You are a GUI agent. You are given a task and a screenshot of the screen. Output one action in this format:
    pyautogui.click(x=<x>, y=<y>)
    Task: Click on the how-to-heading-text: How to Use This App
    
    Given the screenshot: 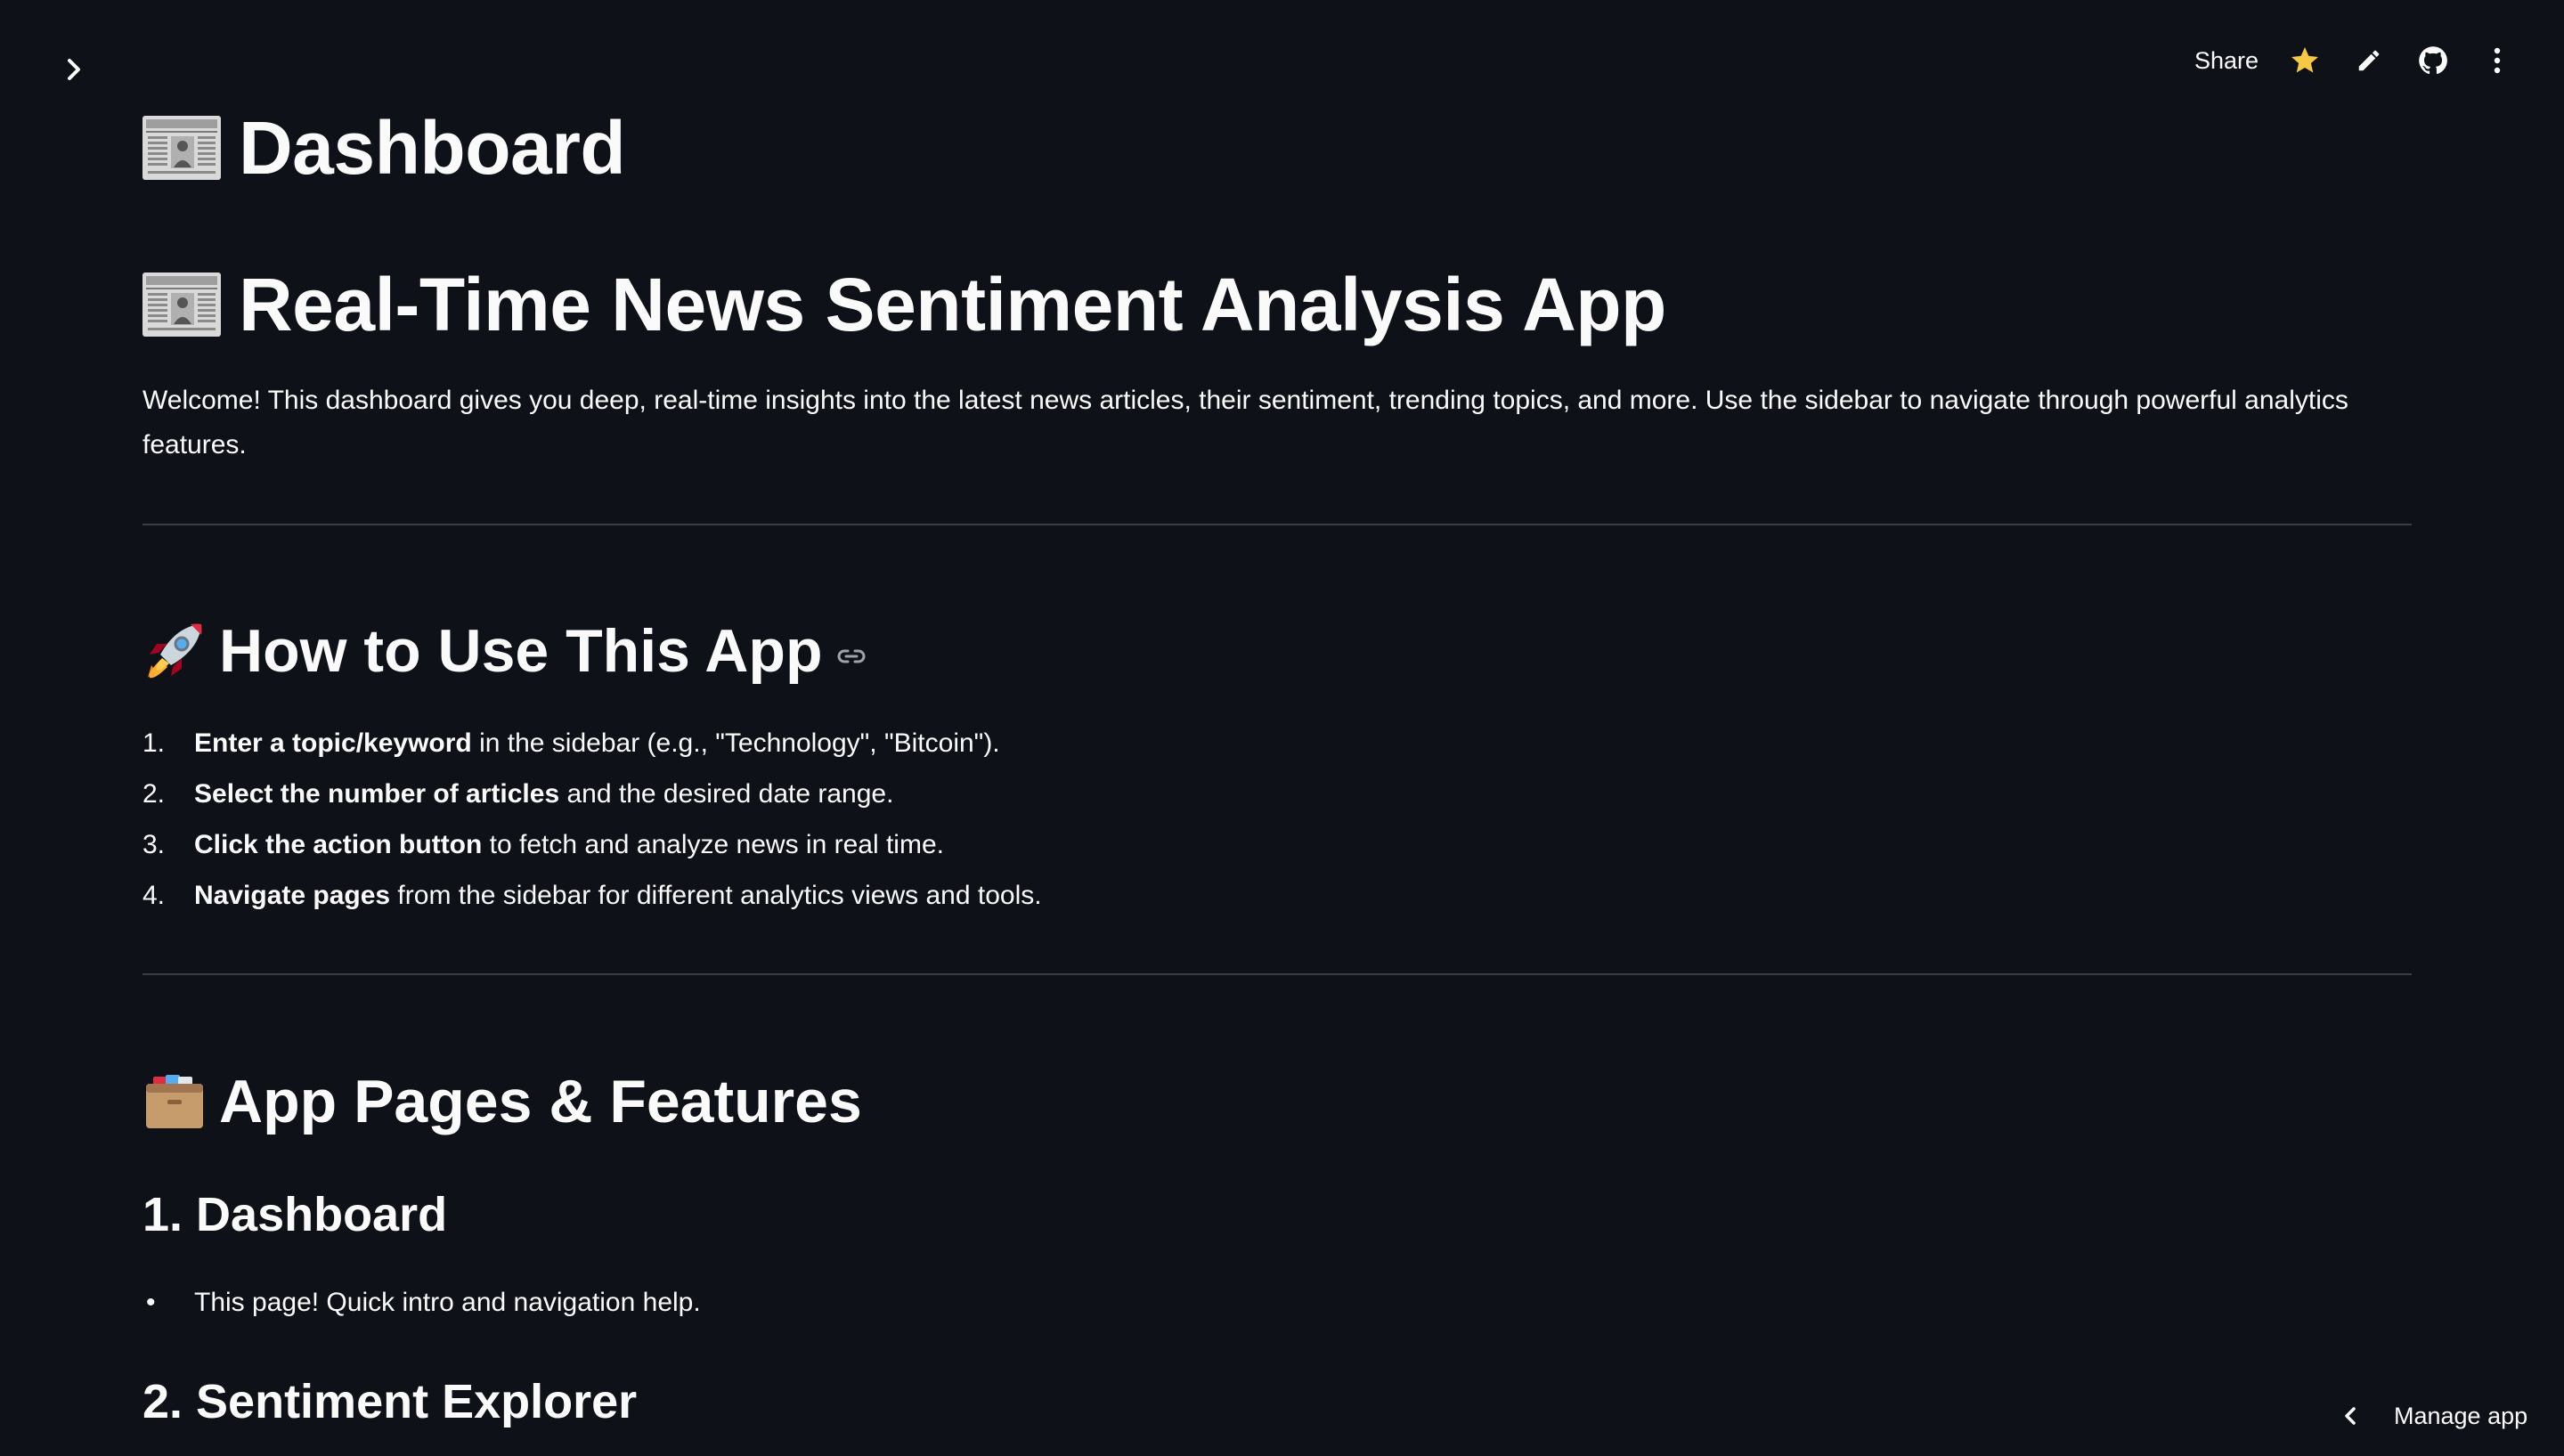 What is the action you would take?
    pyautogui.click(x=521, y=651)
    